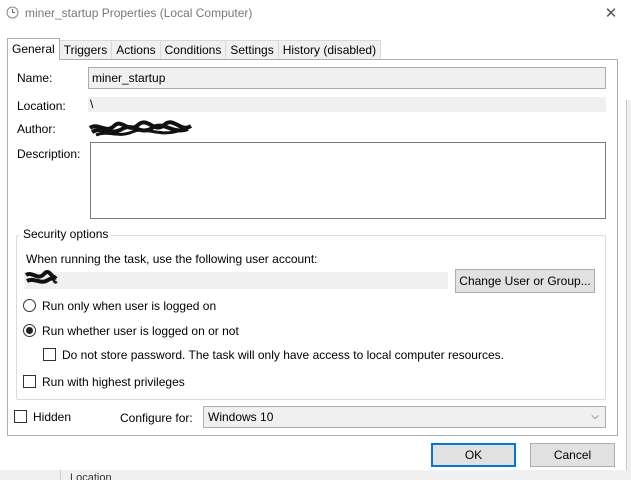  I want to click on name-label: Name:, so click(35, 78).